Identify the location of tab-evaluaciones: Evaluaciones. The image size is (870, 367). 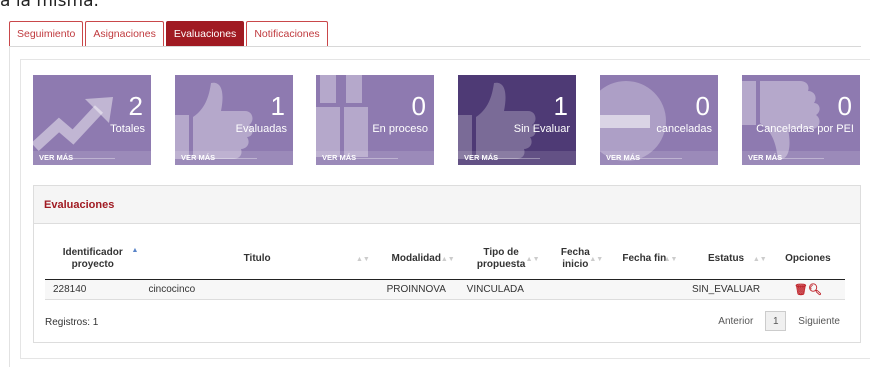
(205, 33).